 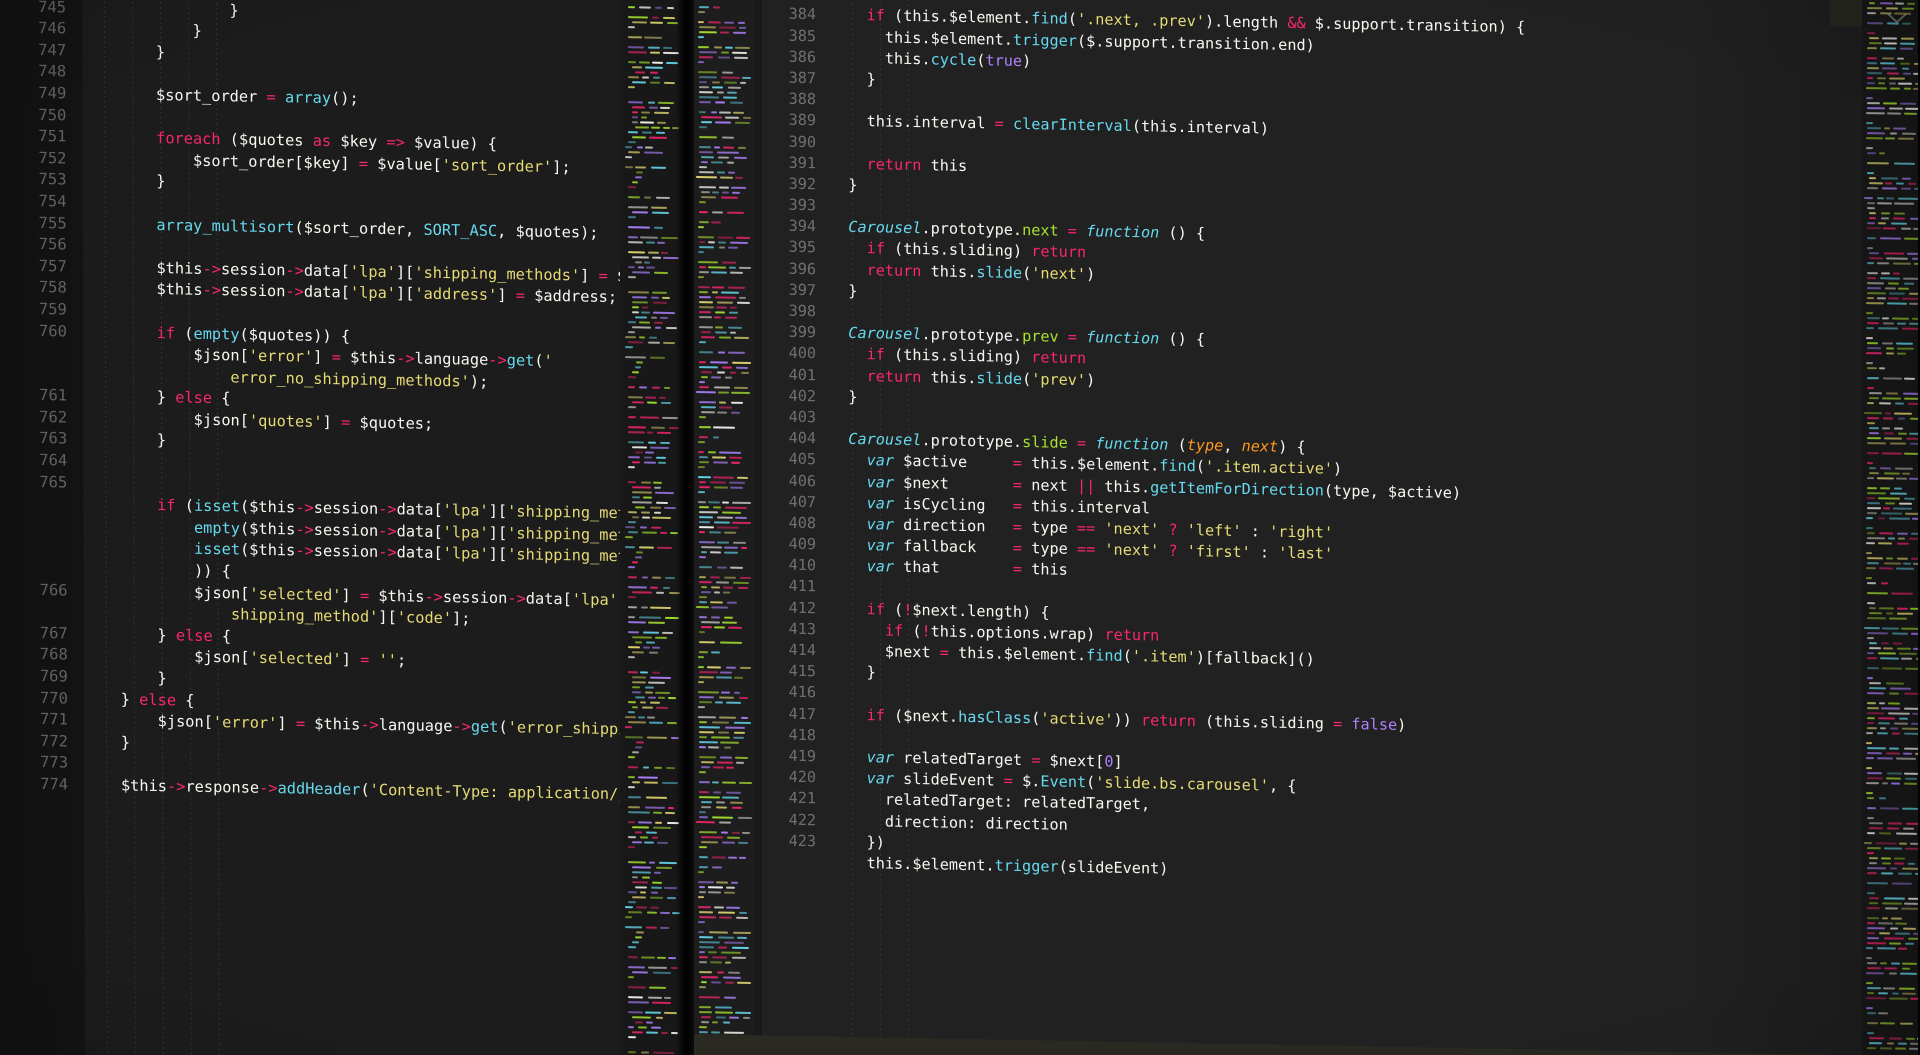 What do you see at coordinates (802, 268) in the screenshot?
I see `line-number: 396` at bounding box center [802, 268].